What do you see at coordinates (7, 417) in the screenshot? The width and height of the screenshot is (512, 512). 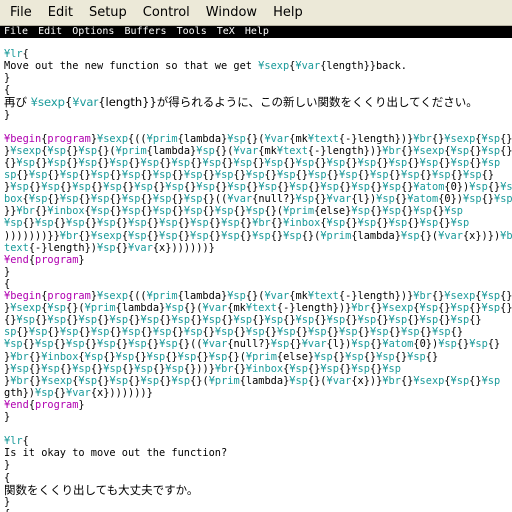 I see `buffer-line: }` at bounding box center [7, 417].